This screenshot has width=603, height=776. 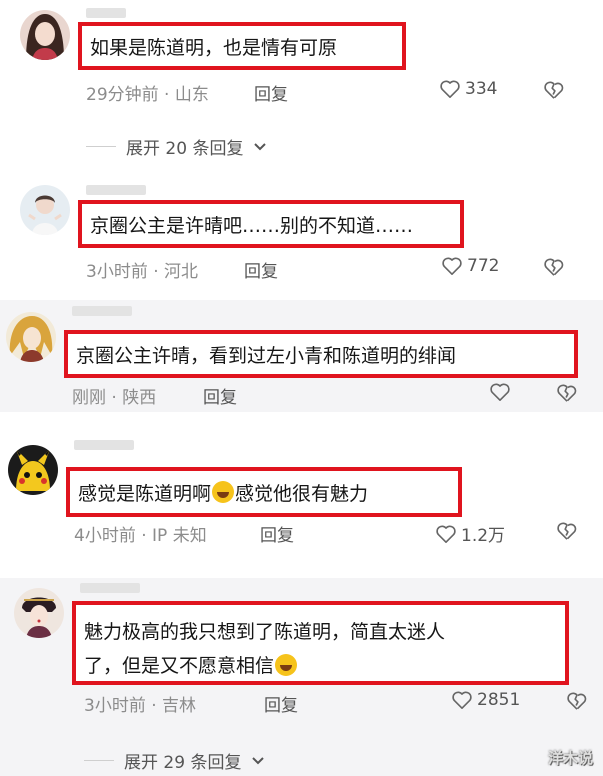 I want to click on expand-replies-button: 展开 20 条回复, so click(x=176, y=146).